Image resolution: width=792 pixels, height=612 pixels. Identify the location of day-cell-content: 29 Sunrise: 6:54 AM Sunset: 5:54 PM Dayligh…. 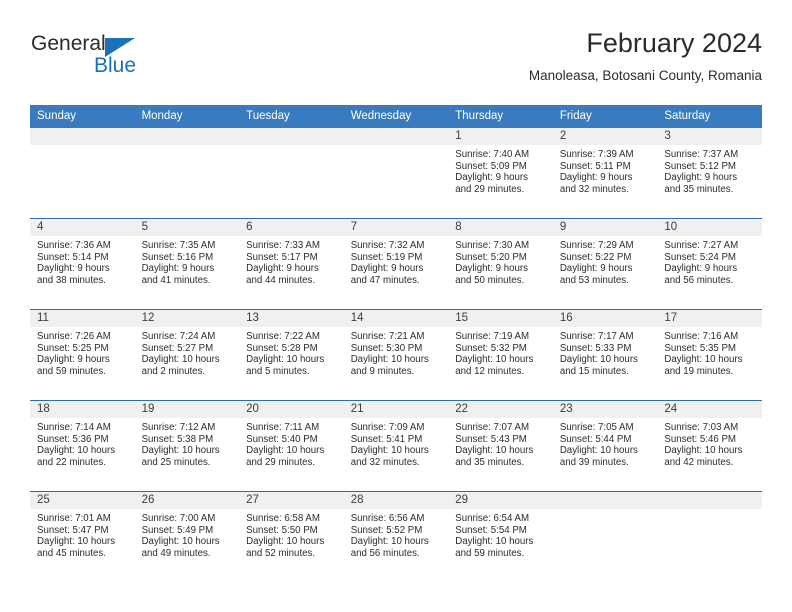
(500, 537).